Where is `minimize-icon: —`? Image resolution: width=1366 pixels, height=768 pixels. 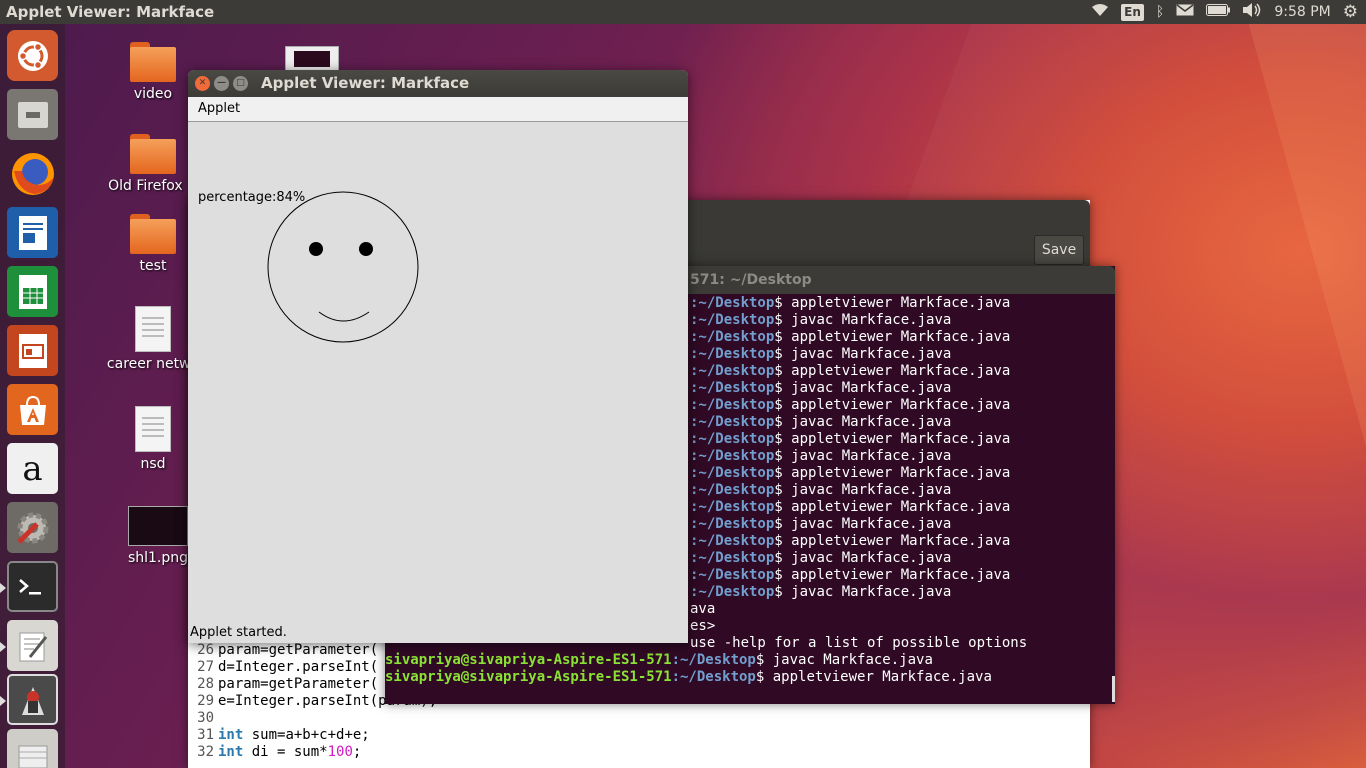 minimize-icon: — is located at coordinates (221, 83).